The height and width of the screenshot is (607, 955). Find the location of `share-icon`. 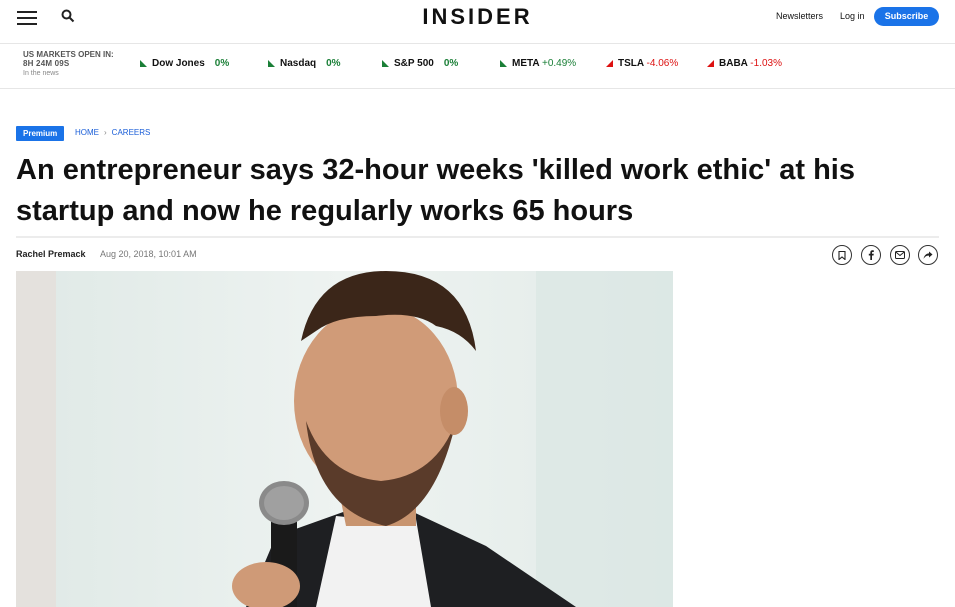

share-icon is located at coordinates (928, 255).